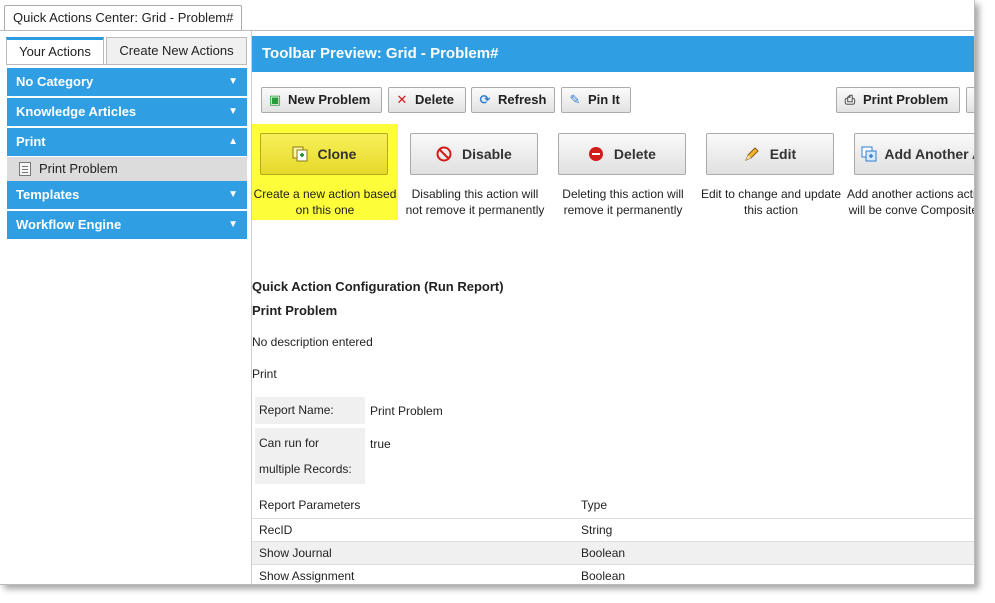  I want to click on category-no-category: No Category ▼, so click(127, 82).